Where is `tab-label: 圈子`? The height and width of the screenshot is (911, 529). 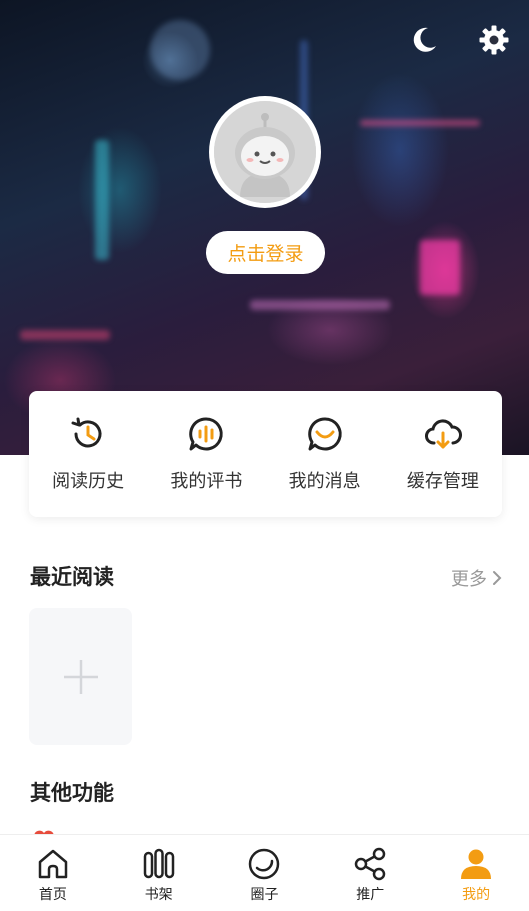
tab-label: 圈子 is located at coordinates (264, 895).